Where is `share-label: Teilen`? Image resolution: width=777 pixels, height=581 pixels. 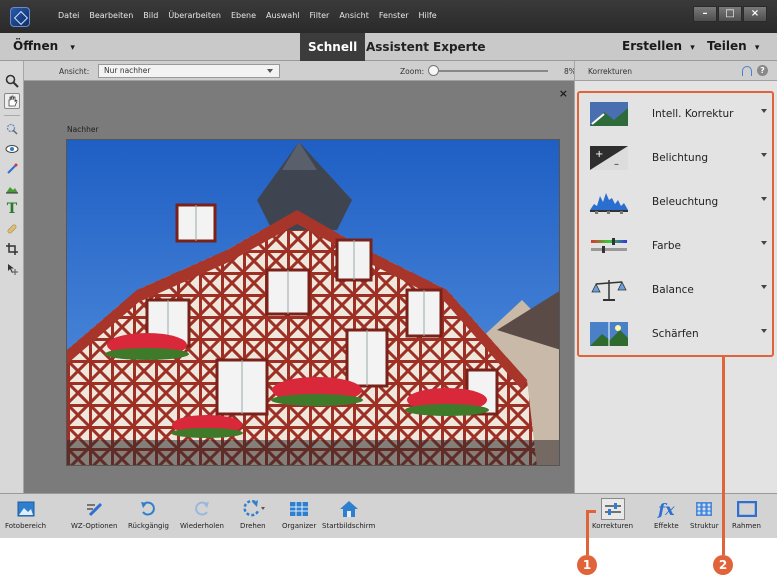
share-label: Teilen is located at coordinates (727, 46).